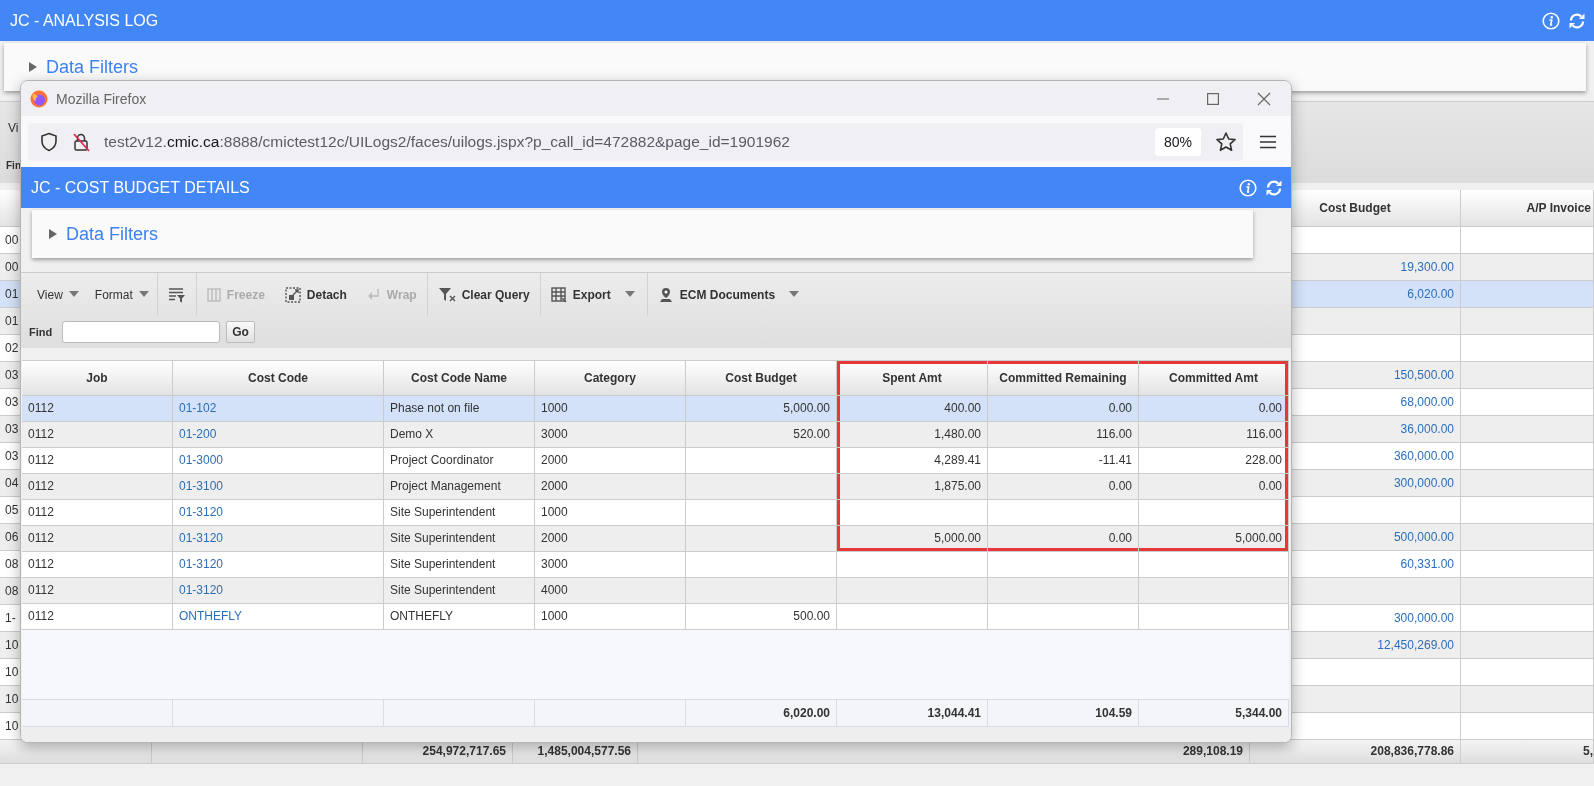  I want to click on funnel-icon, so click(446, 294).